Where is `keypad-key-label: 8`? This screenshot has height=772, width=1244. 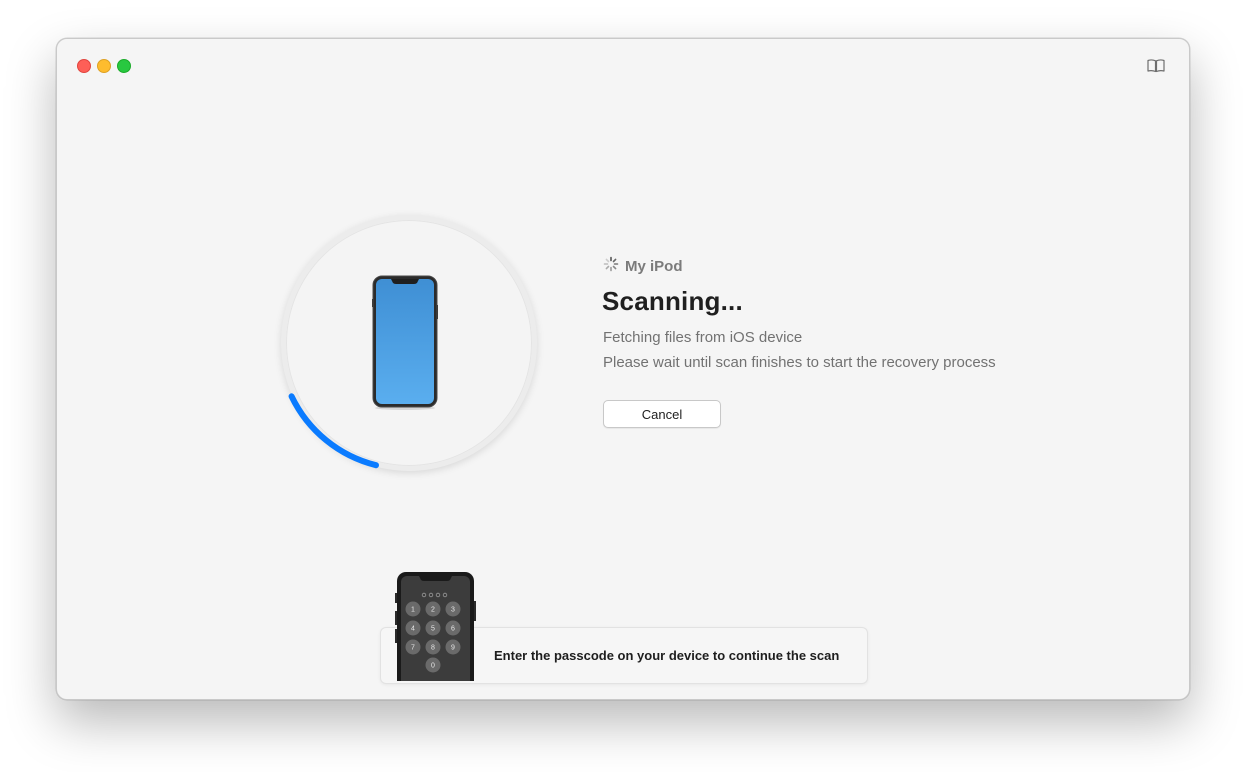
keypad-key-label: 8 is located at coordinates (433, 648).